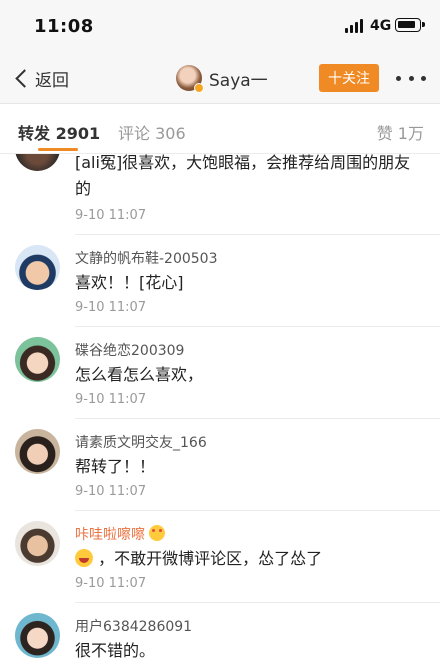 This screenshot has width=440, height=668. Describe the element at coordinates (84, 558) in the screenshot. I see `grin-emoji-icon` at that location.